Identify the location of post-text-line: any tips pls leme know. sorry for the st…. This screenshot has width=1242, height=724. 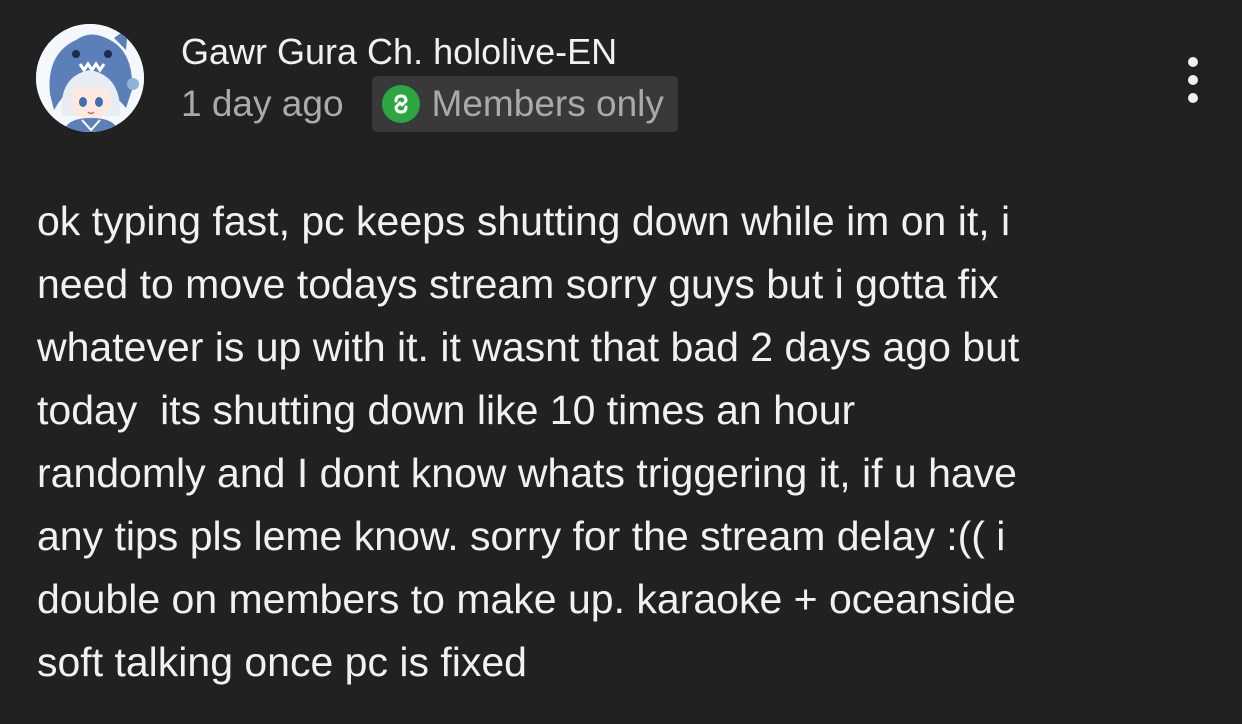
(521, 536).